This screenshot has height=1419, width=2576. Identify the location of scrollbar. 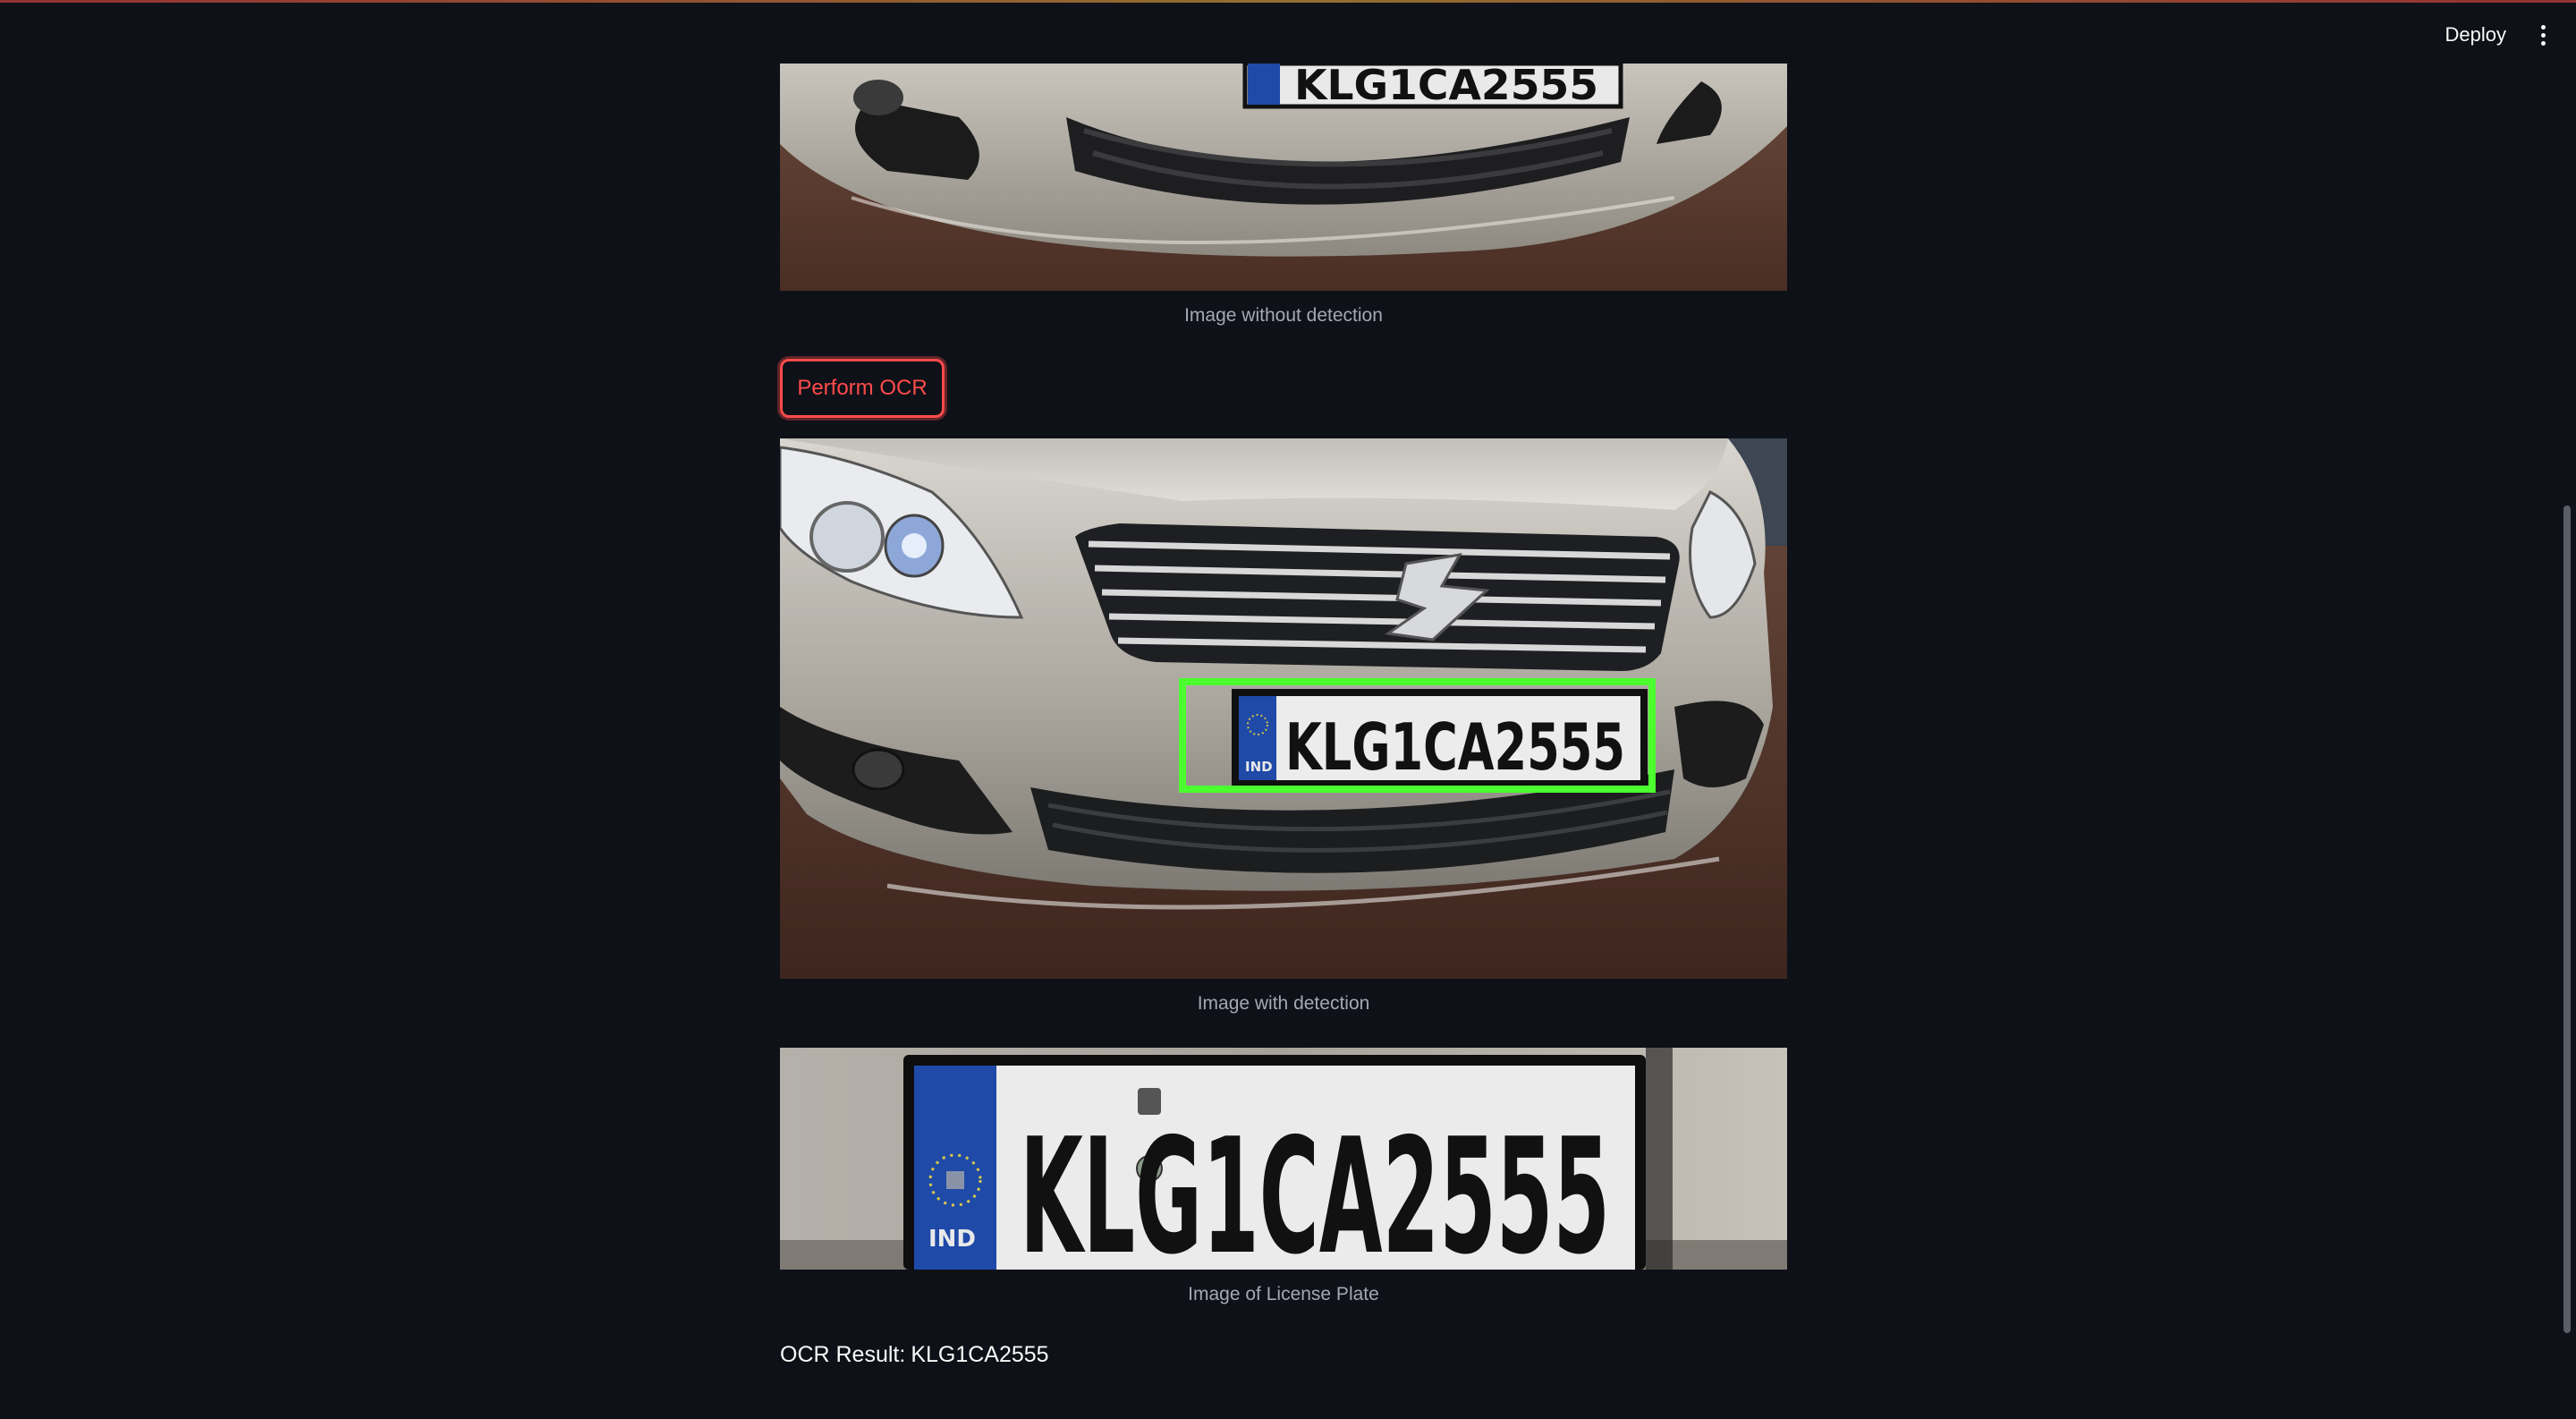
(2567, 919).